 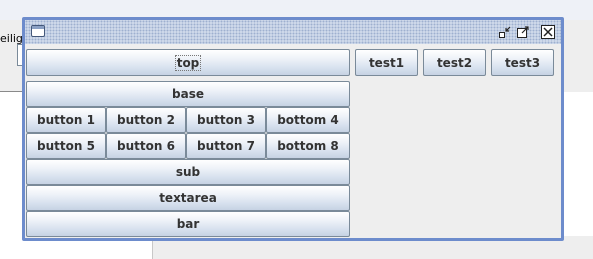 I want to click on button-2: button 2, so click(x=146, y=120).